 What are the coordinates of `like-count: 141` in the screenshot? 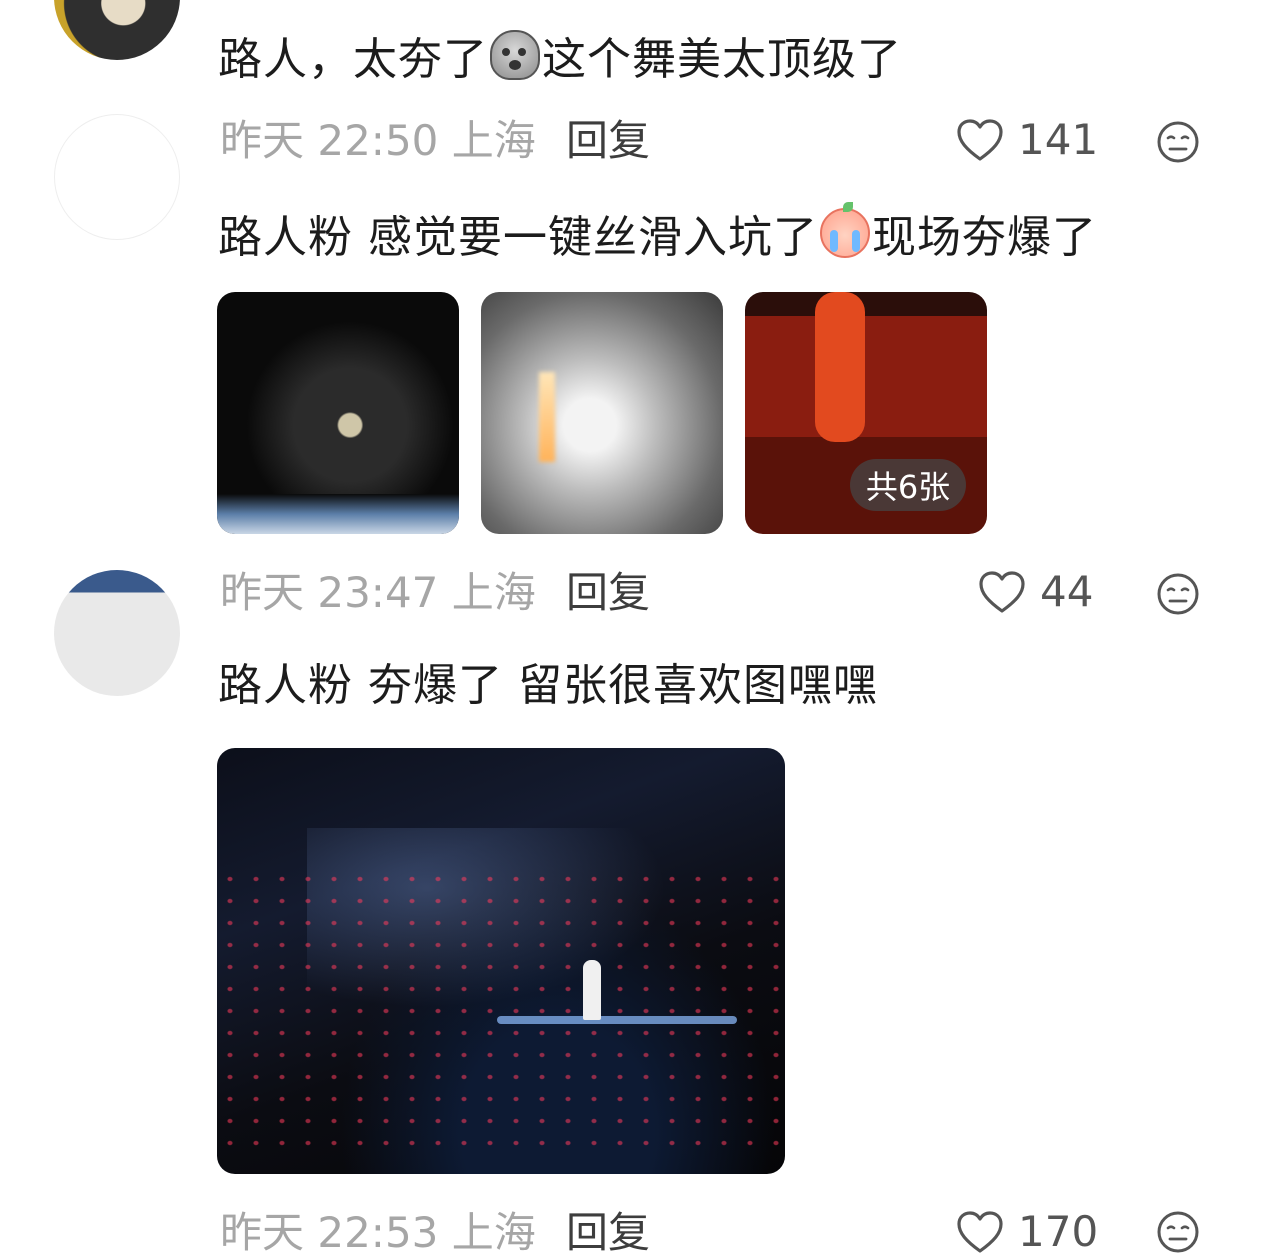 It's located at (1058, 139).